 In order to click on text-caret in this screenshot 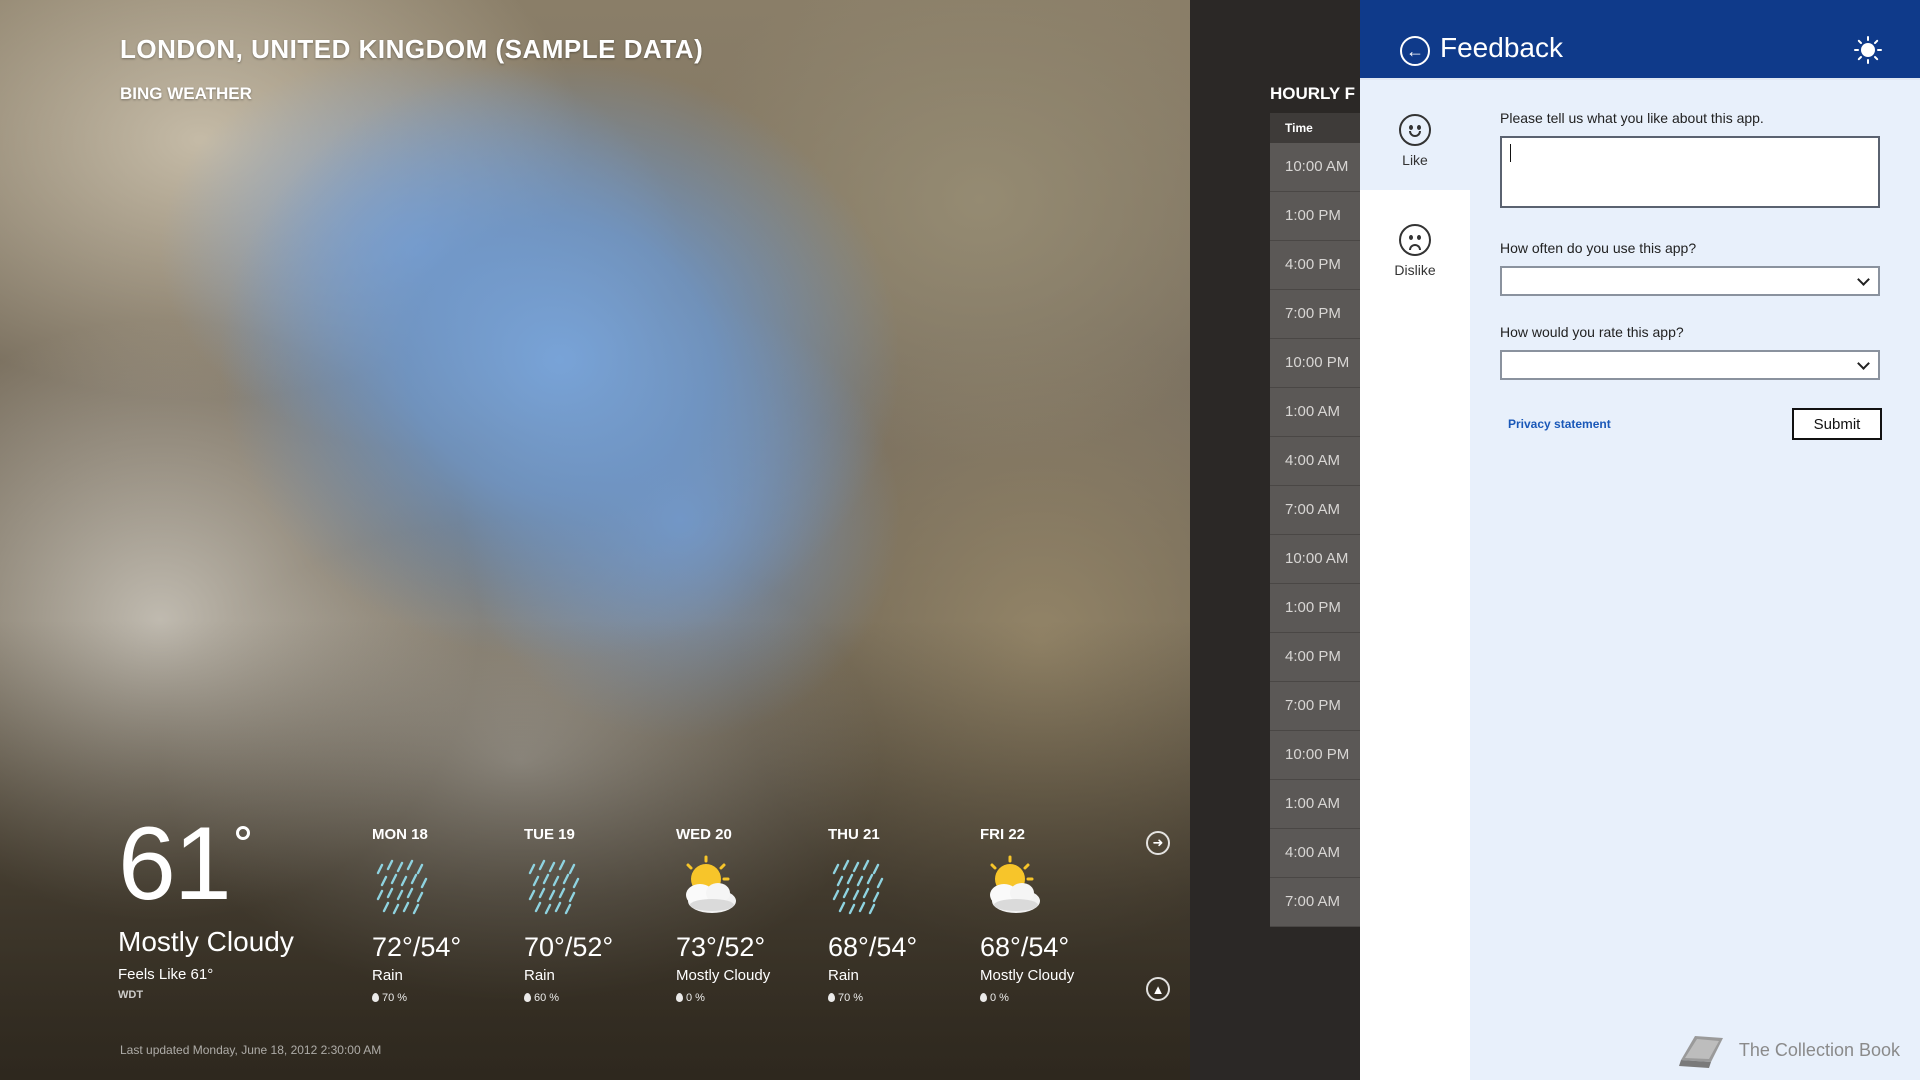, I will do `click(1510, 153)`.